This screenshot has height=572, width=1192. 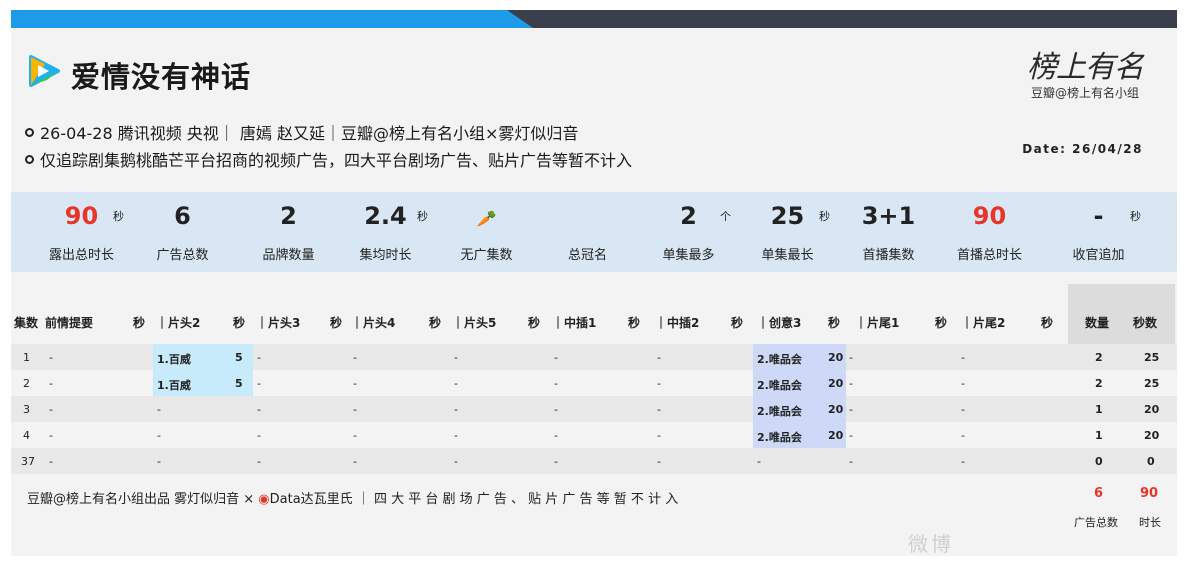 What do you see at coordinates (1098, 232) in the screenshot?
I see `stat-finale-extra: - 秒 收官追加` at bounding box center [1098, 232].